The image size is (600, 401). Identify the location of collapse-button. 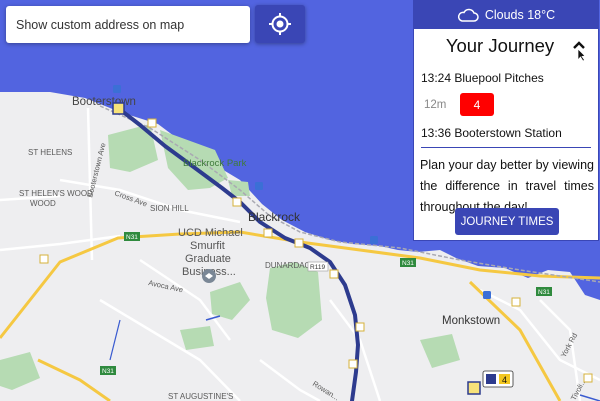
(579, 50).